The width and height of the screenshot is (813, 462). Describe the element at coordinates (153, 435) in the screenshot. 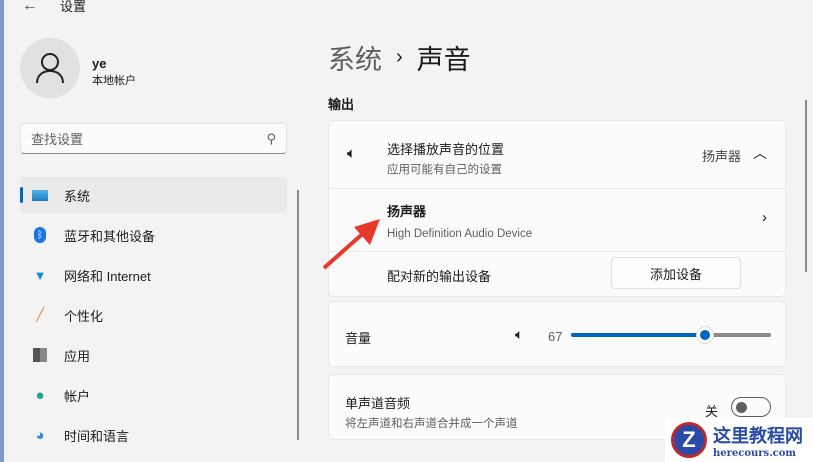

I see `sidebar-item-time-language: ◕ 时间和语言` at that location.